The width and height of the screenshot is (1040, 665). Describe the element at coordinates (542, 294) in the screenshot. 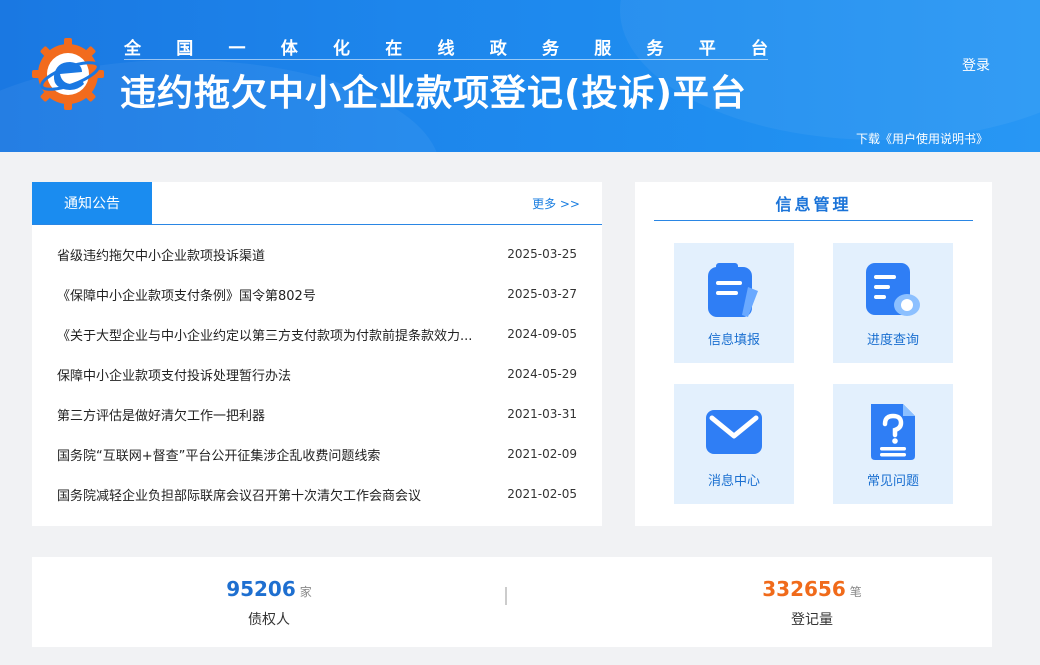

I see `notice-date: 2025-03-27` at that location.